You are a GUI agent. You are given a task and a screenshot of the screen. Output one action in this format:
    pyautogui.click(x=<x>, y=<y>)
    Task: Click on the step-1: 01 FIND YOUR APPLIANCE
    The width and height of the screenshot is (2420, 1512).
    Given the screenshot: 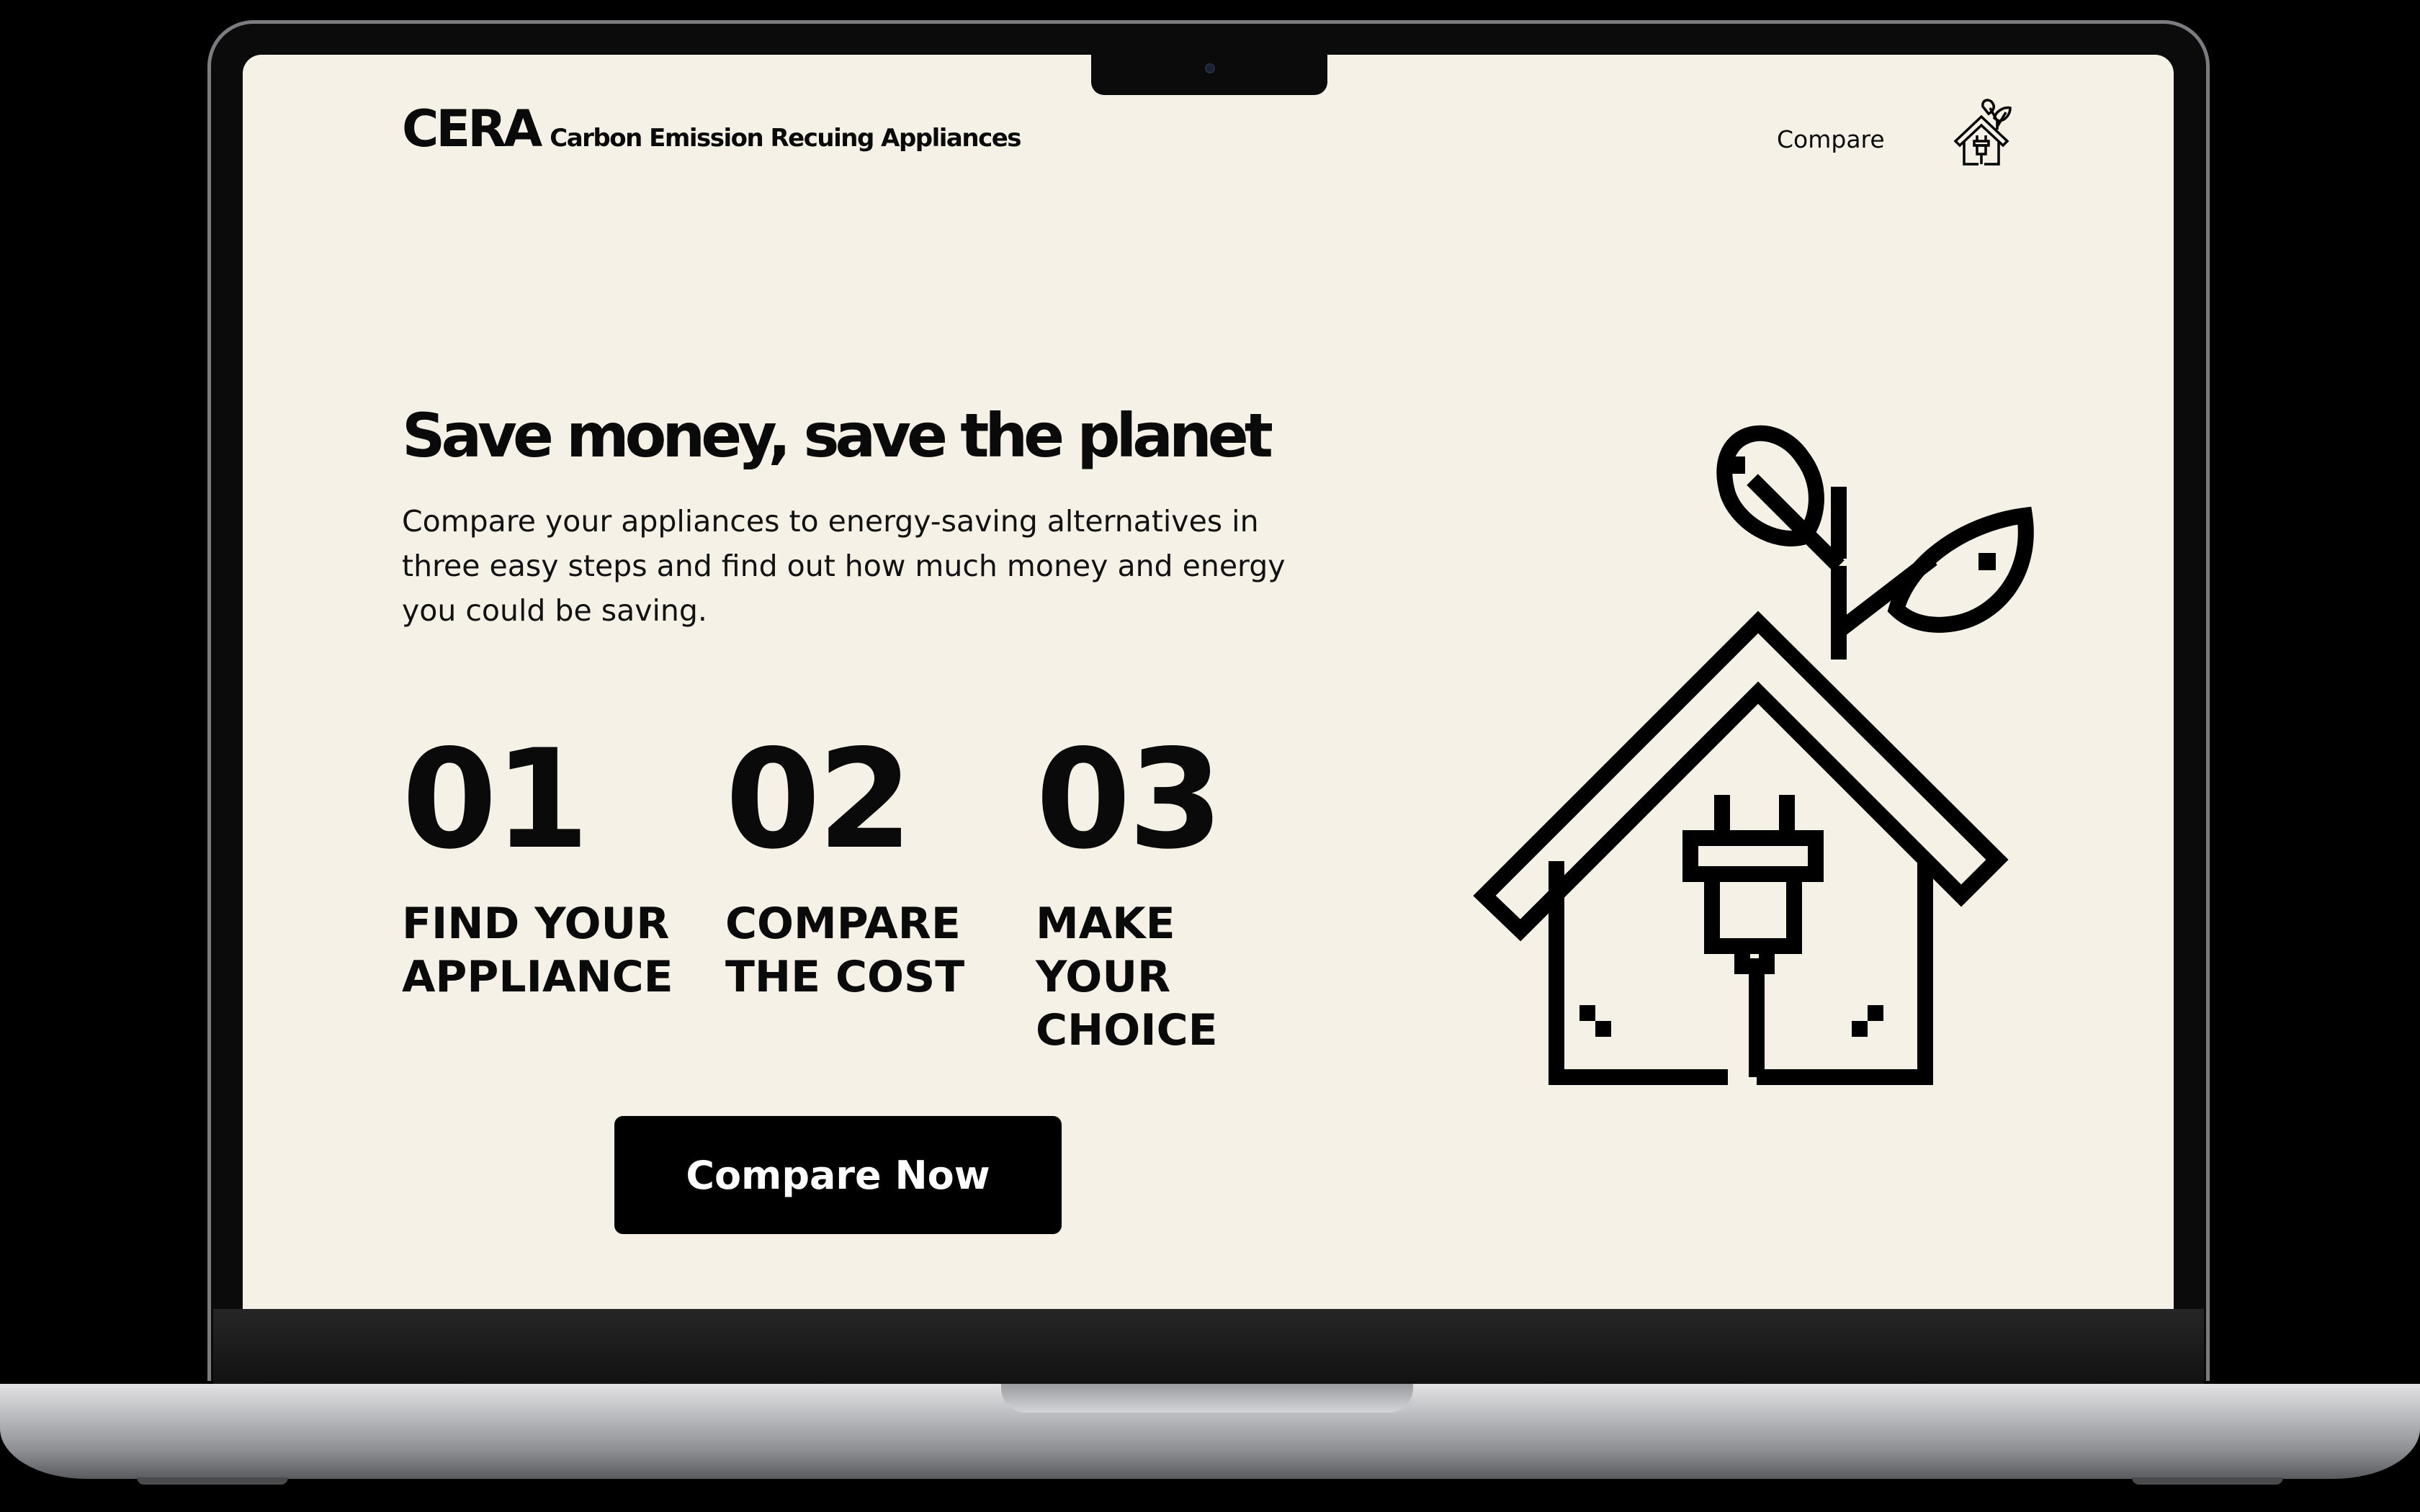 What is the action you would take?
    pyautogui.click(x=546, y=868)
    